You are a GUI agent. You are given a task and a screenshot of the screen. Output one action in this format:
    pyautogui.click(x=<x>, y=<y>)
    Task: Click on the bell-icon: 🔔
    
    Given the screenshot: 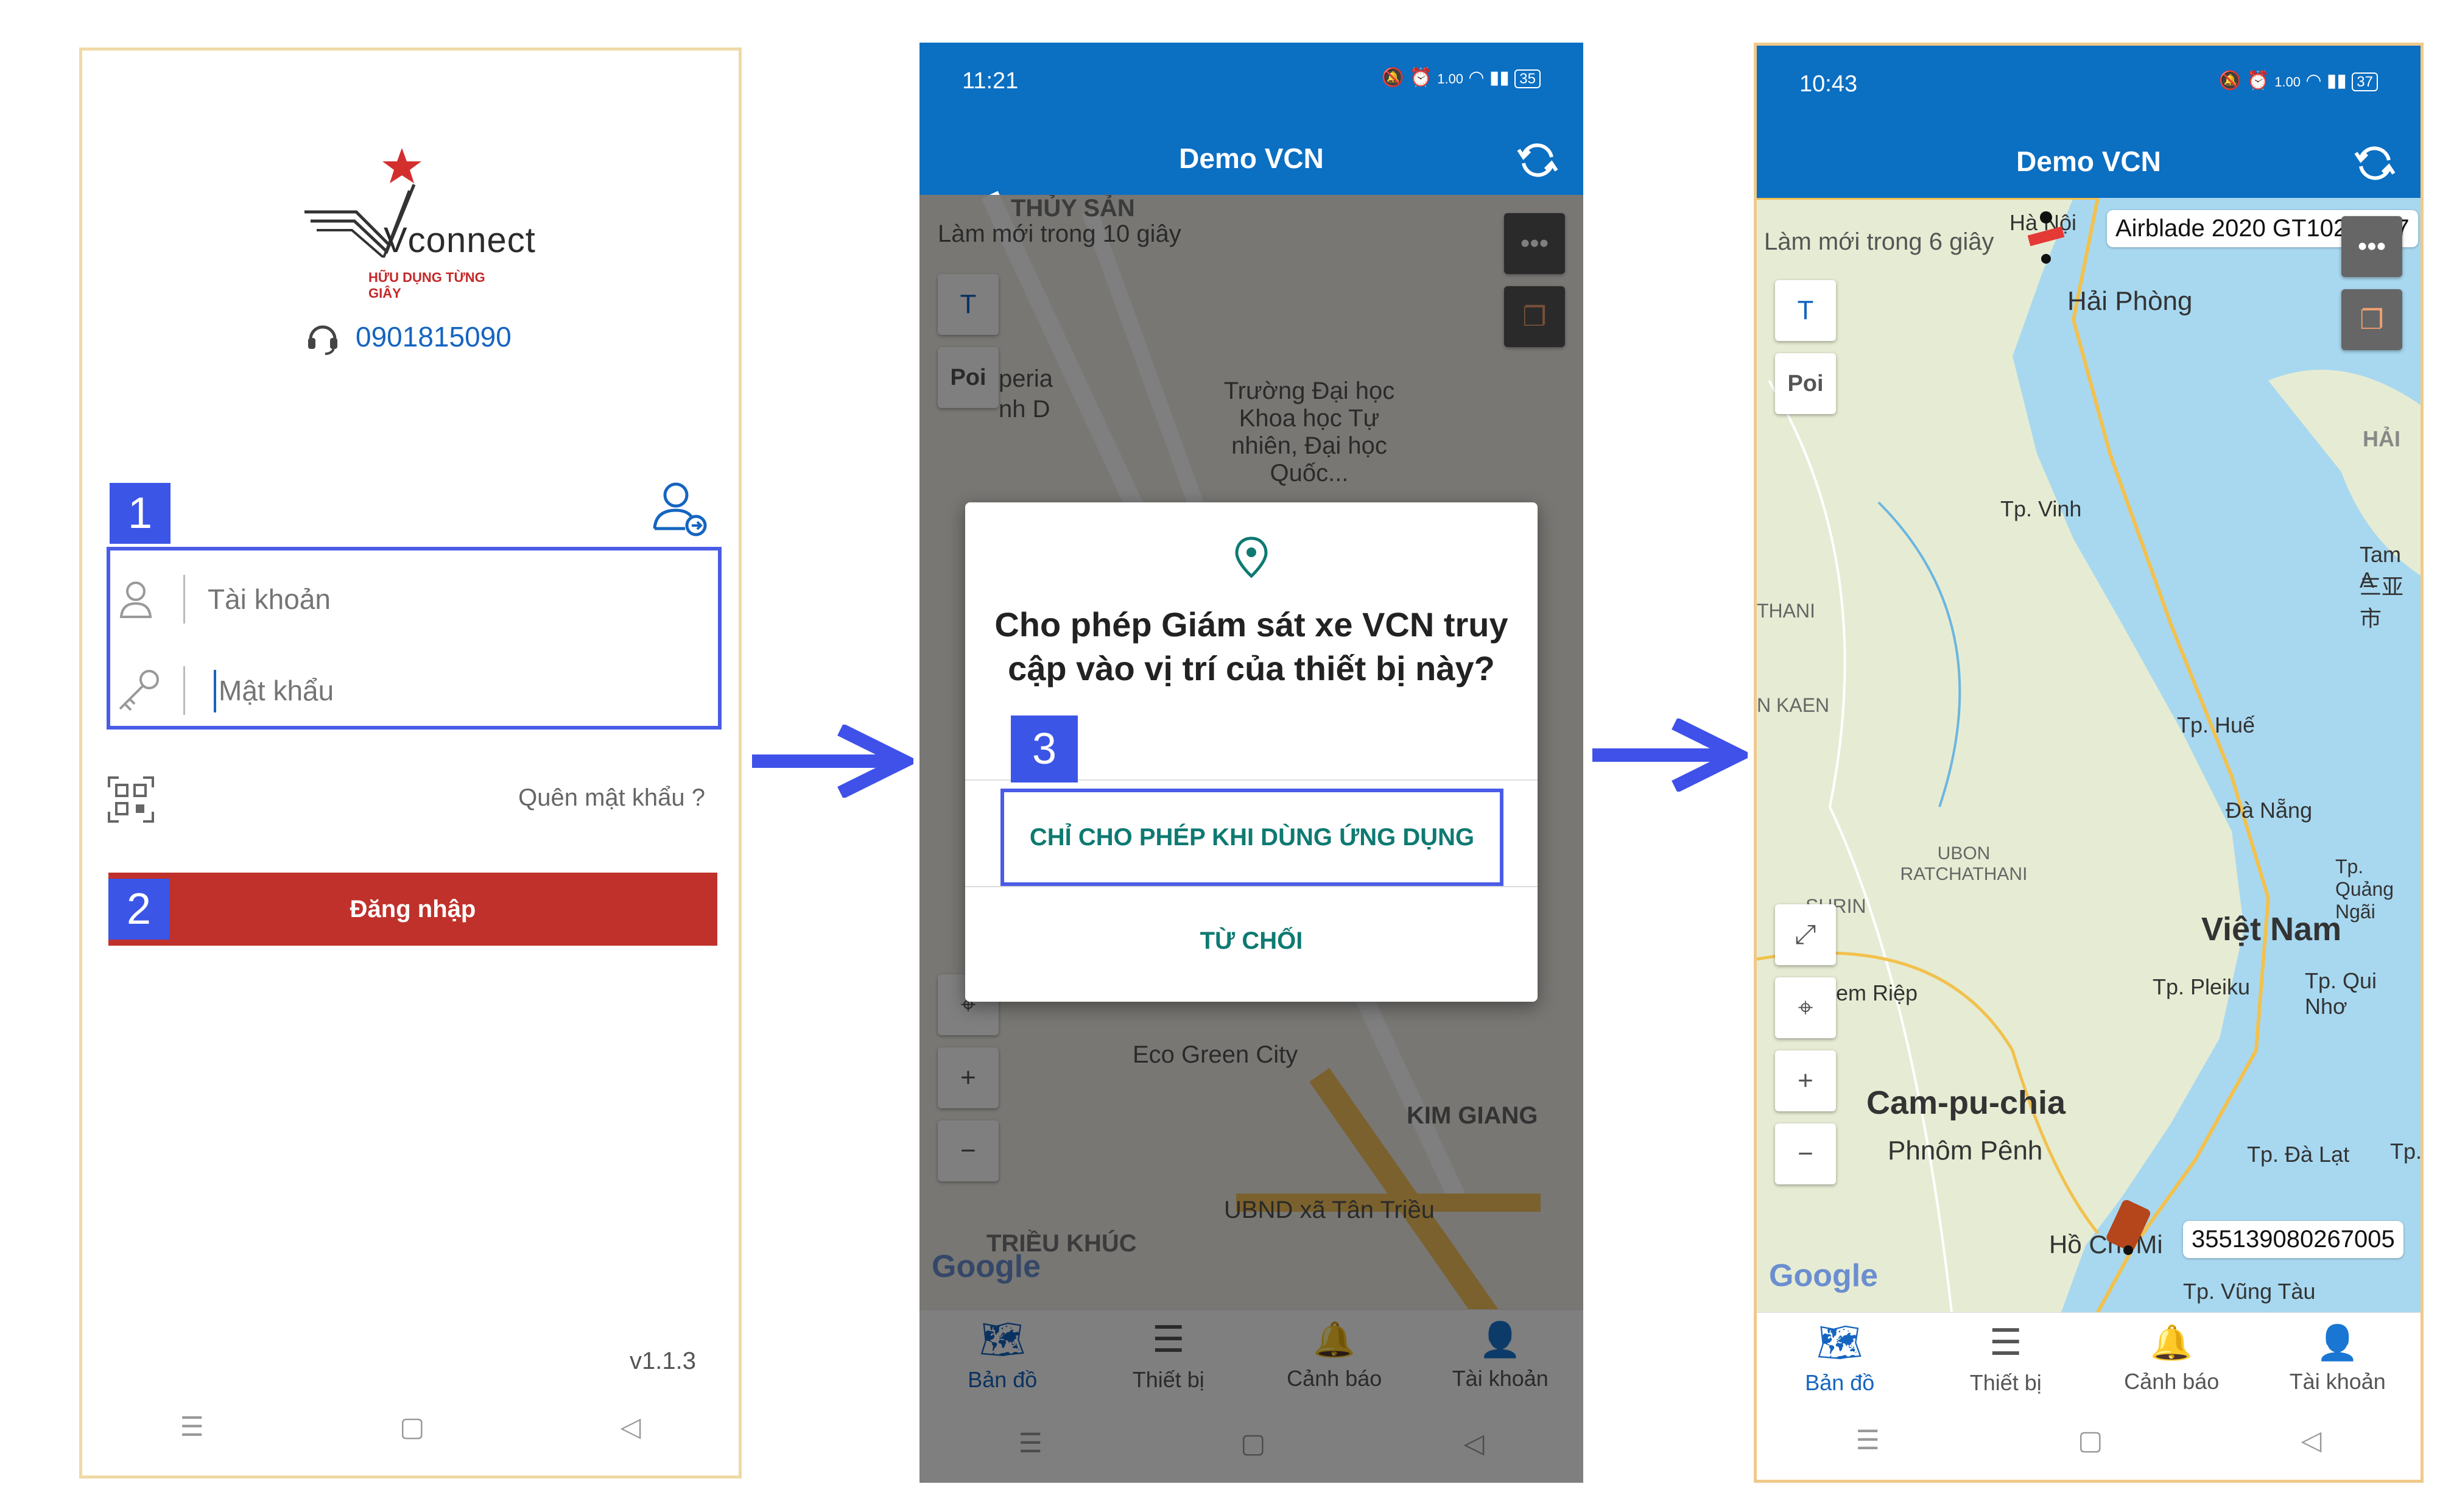 What is the action you would take?
    pyautogui.click(x=2171, y=1343)
    